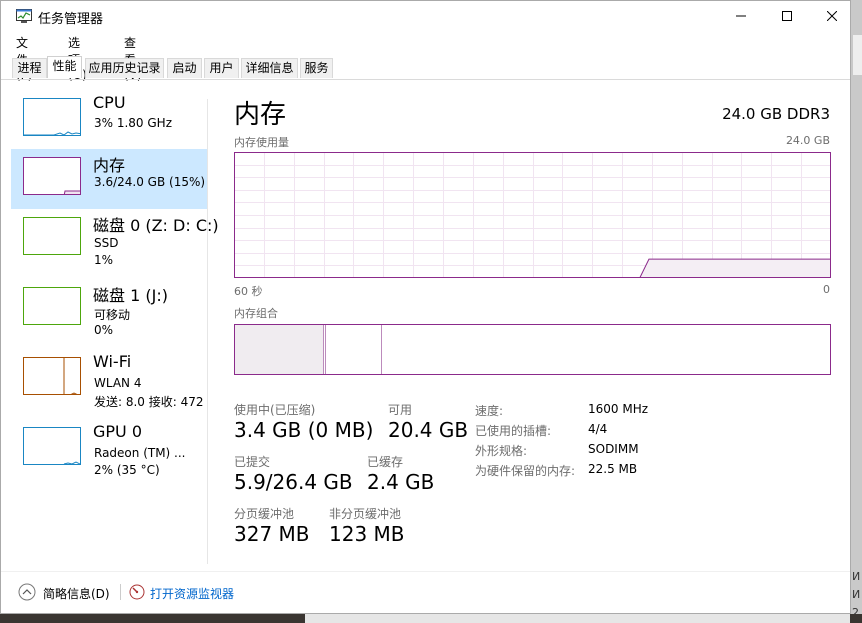 Image resolution: width=862 pixels, height=623 pixels. What do you see at coordinates (118, 431) in the screenshot?
I see `sidebar-gpu-title: GPU 0` at bounding box center [118, 431].